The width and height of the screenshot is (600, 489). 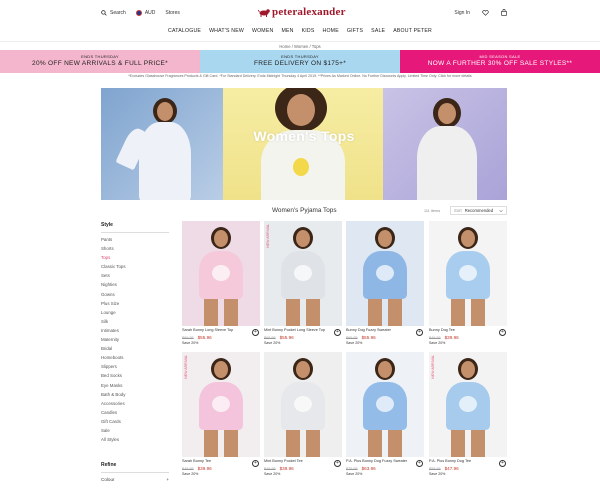 I want to click on nav-about-peter: ABOUT PETER, so click(x=412, y=34).